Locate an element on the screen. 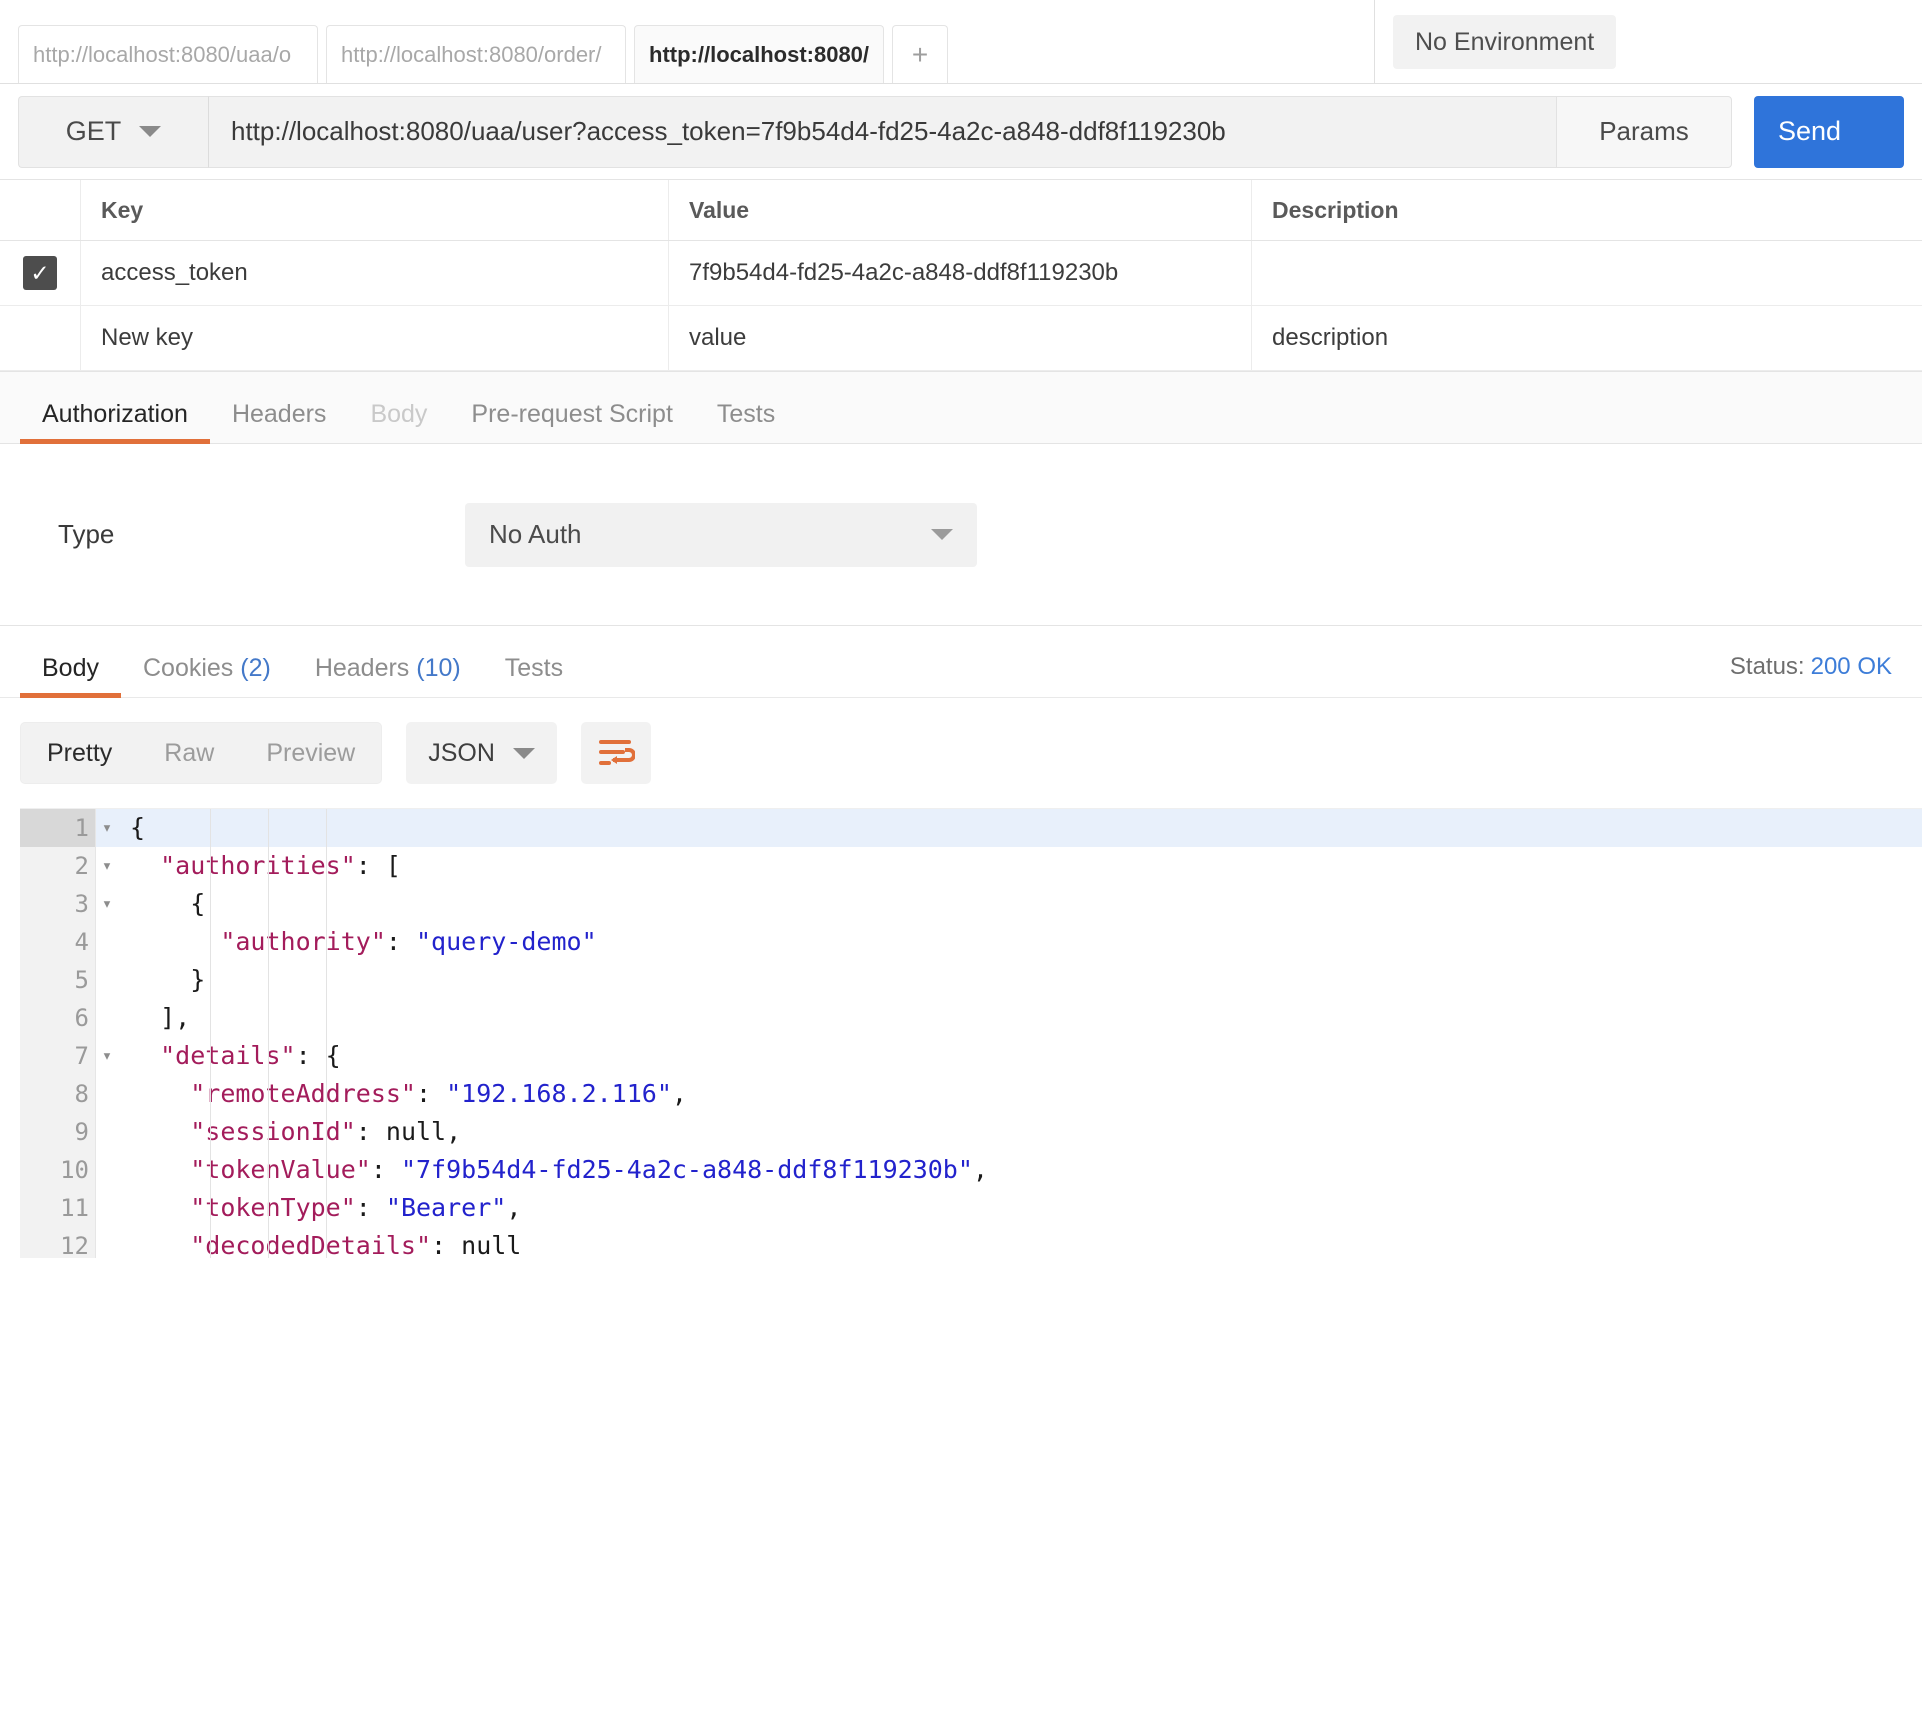  request-tab-0: http://localhost:8080/uaa/o is located at coordinates (168, 54).